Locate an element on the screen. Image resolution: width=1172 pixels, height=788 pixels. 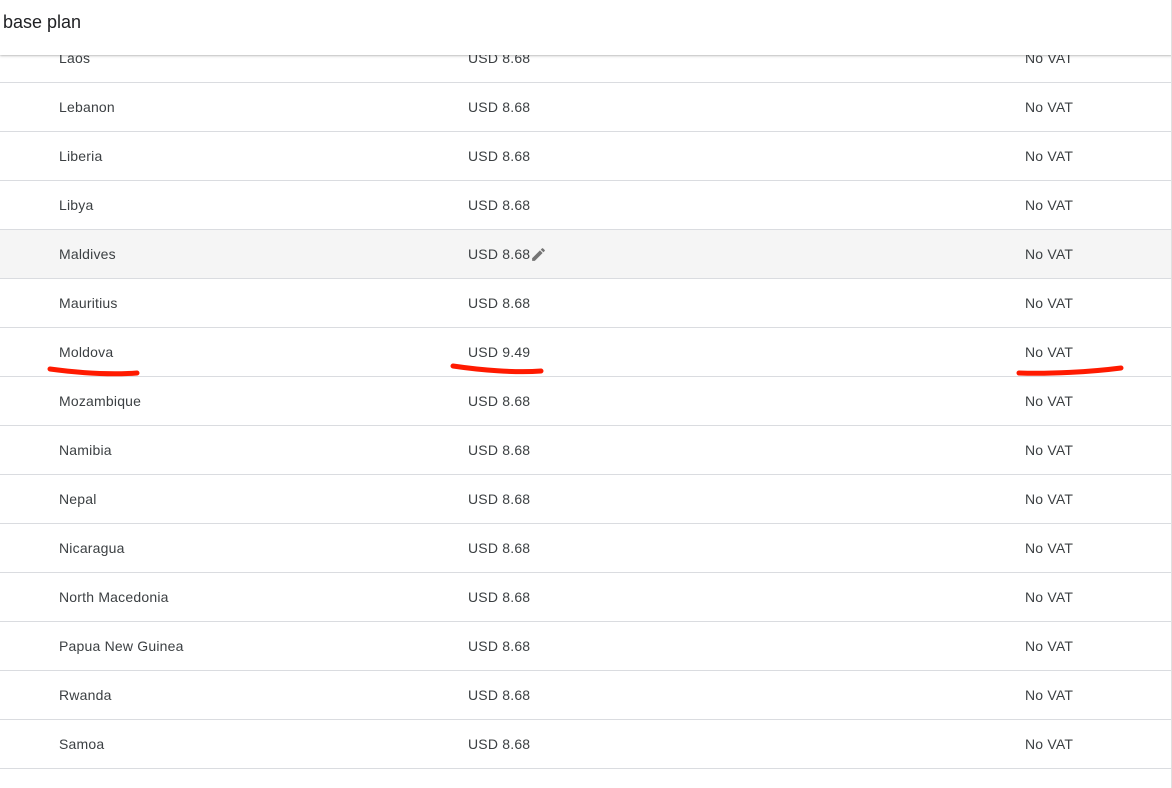
dialog-header: t base plan is located at coordinates (586, 27).